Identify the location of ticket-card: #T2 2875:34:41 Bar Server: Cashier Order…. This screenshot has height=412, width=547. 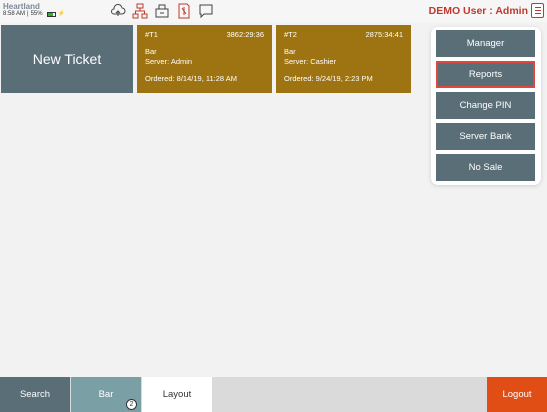
(343, 59).